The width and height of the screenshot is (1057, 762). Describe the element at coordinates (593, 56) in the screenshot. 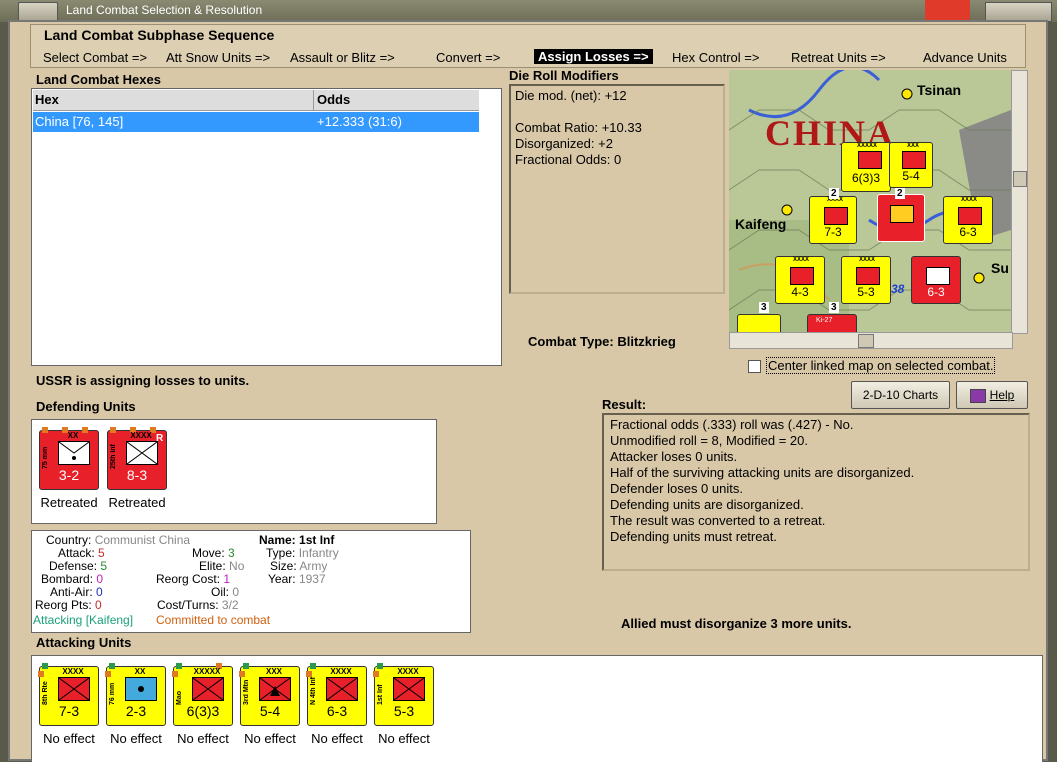

I see `step-assign-losses: Assign Losses =>` at that location.